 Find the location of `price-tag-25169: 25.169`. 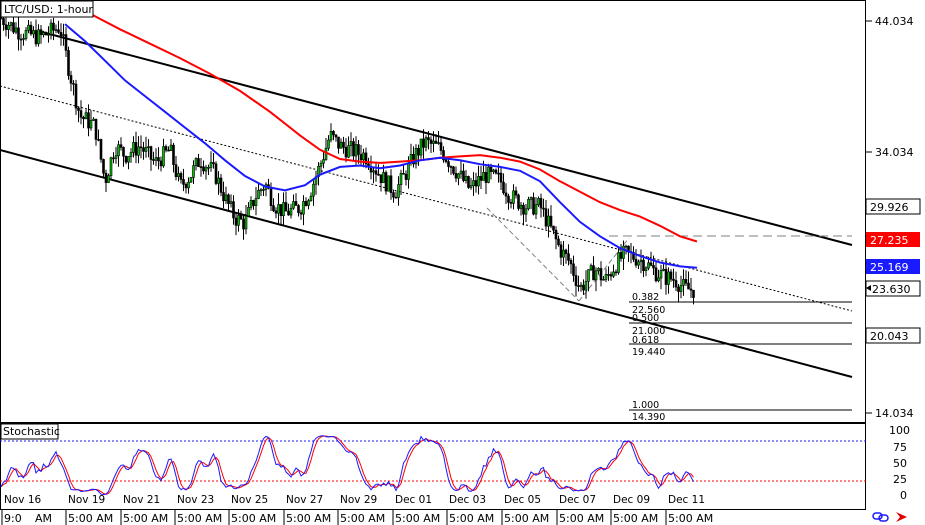

price-tag-25169: 25.169 is located at coordinates (889, 267).